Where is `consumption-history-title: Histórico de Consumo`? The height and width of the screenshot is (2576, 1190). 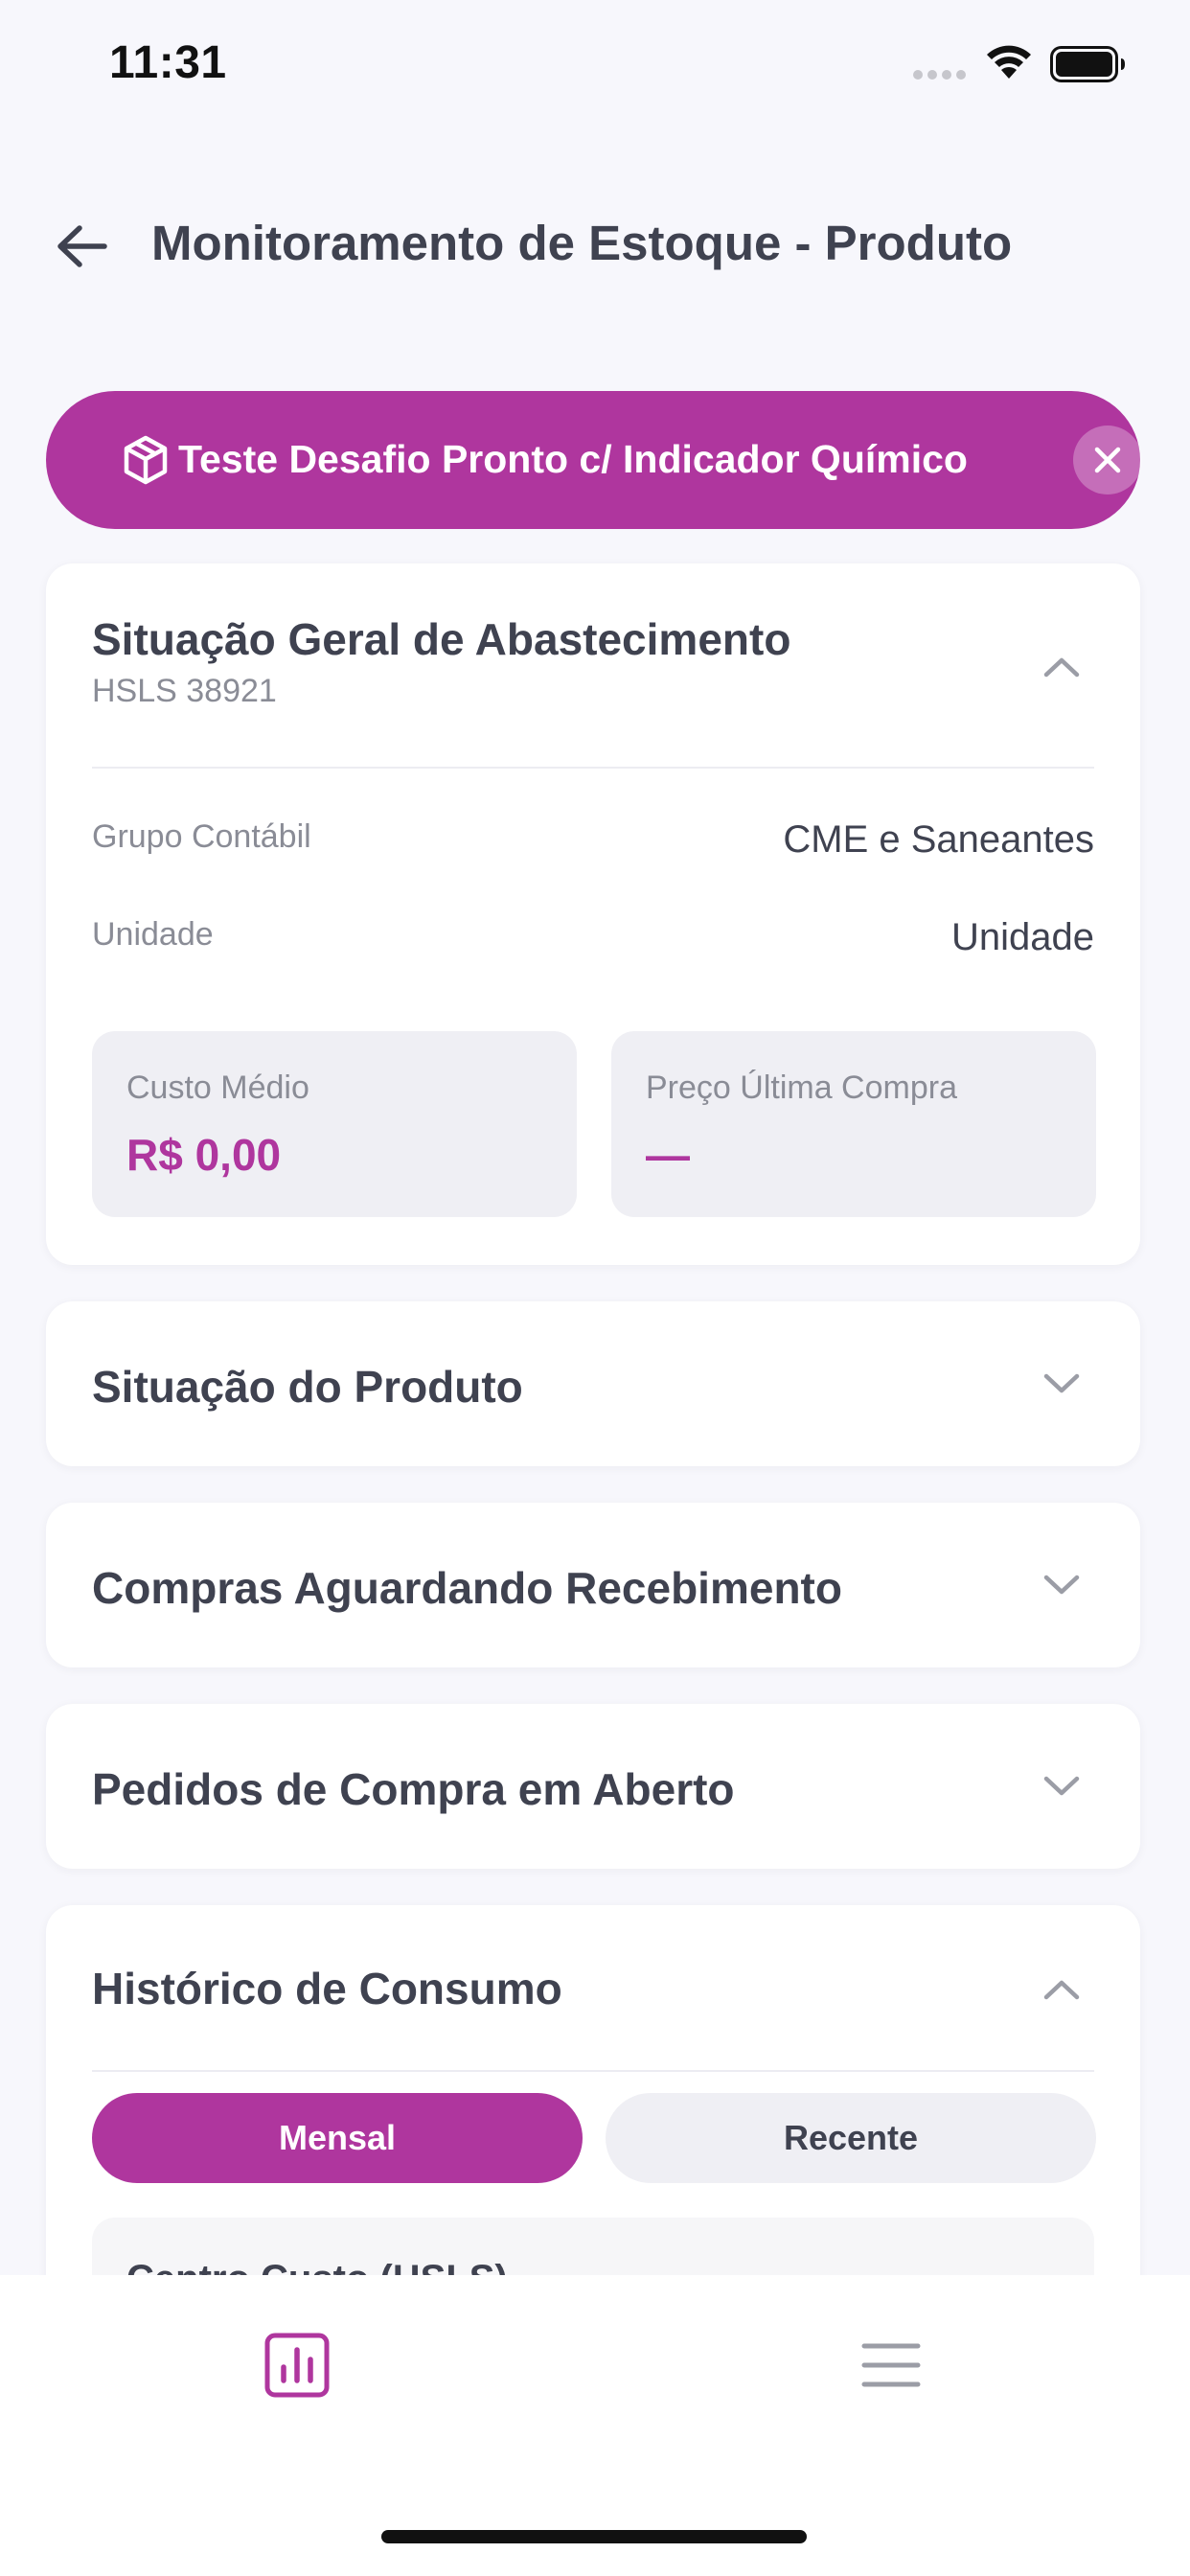
consumption-history-title: Histórico de Consumo is located at coordinates (327, 1989).